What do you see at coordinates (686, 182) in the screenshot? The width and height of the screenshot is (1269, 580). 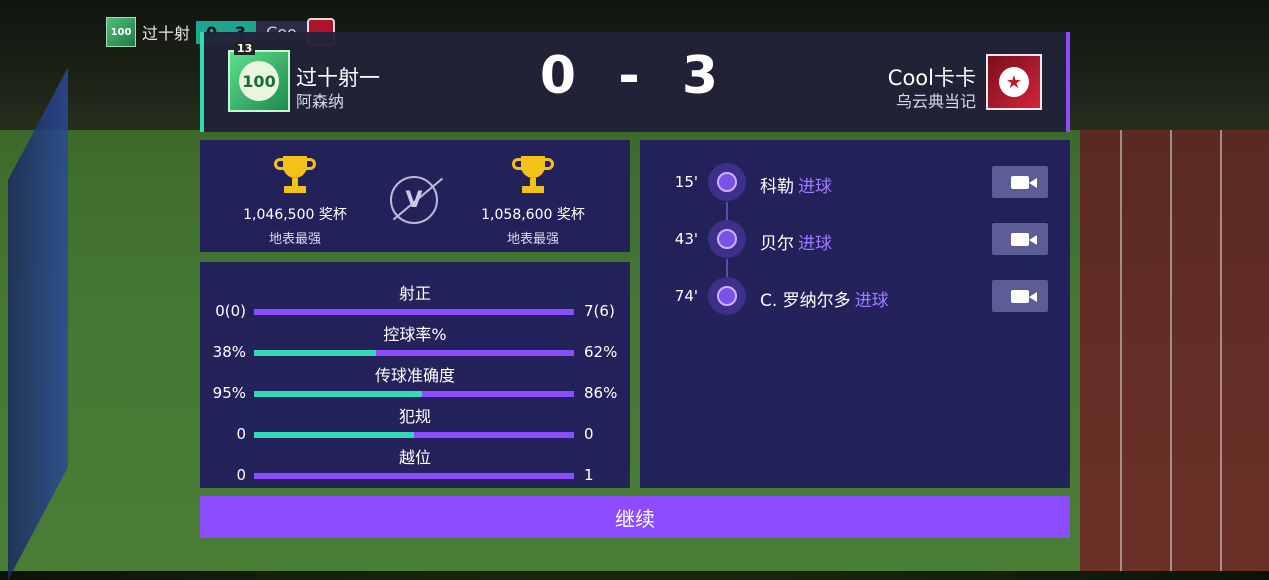 I see `event-minute: 15'` at bounding box center [686, 182].